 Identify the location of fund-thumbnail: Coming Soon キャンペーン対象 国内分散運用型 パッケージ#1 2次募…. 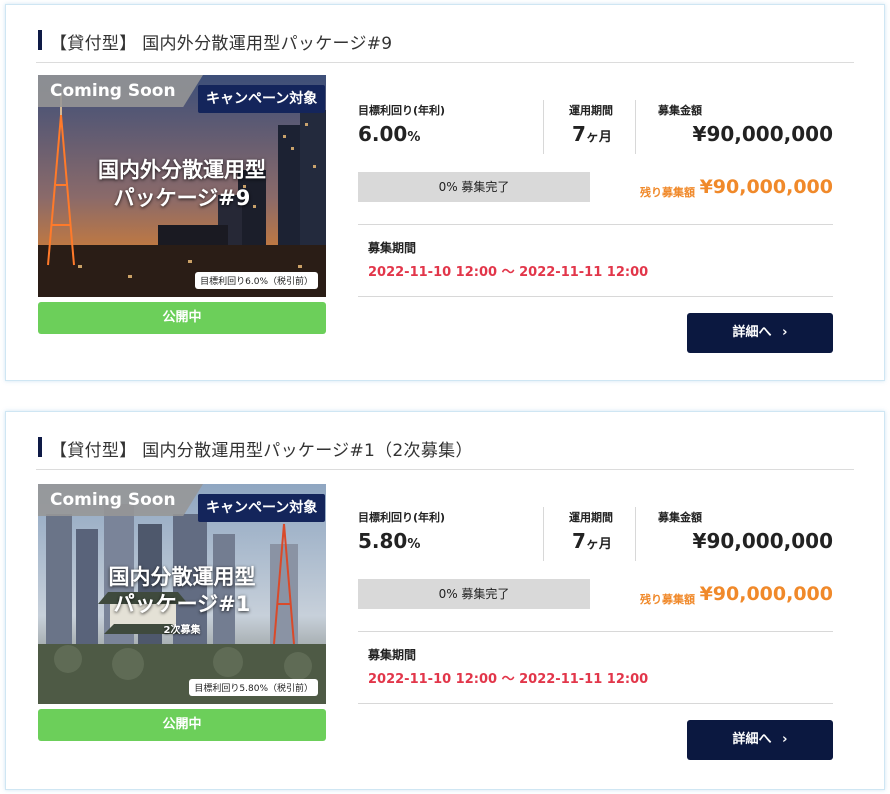
(182, 594).